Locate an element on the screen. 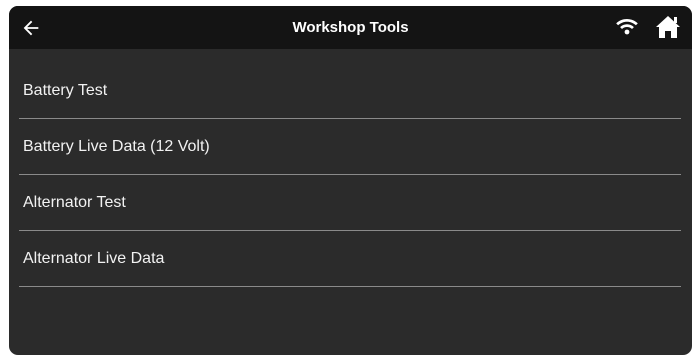 The width and height of the screenshot is (692, 355). home-button is located at coordinates (668, 27).